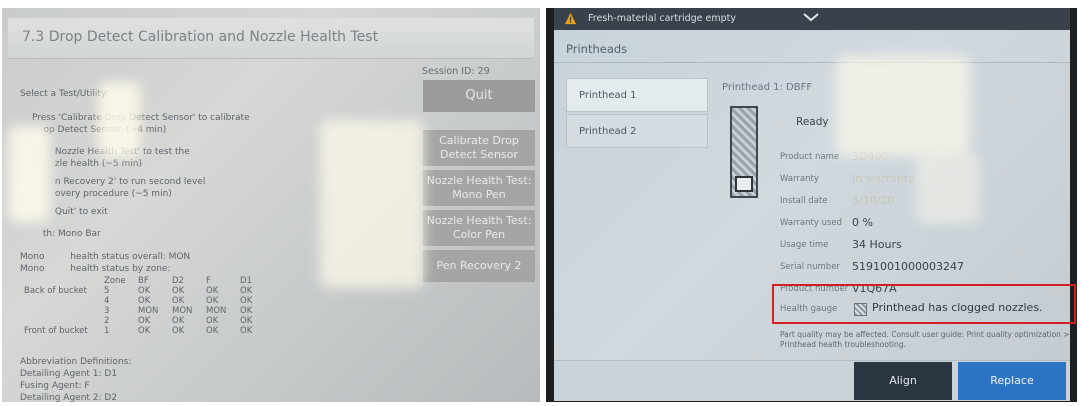 The width and height of the screenshot is (1081, 406). What do you see at coordinates (178, 321) in the screenshot?
I see `table-row: 2 OK OK OK OK` at bounding box center [178, 321].